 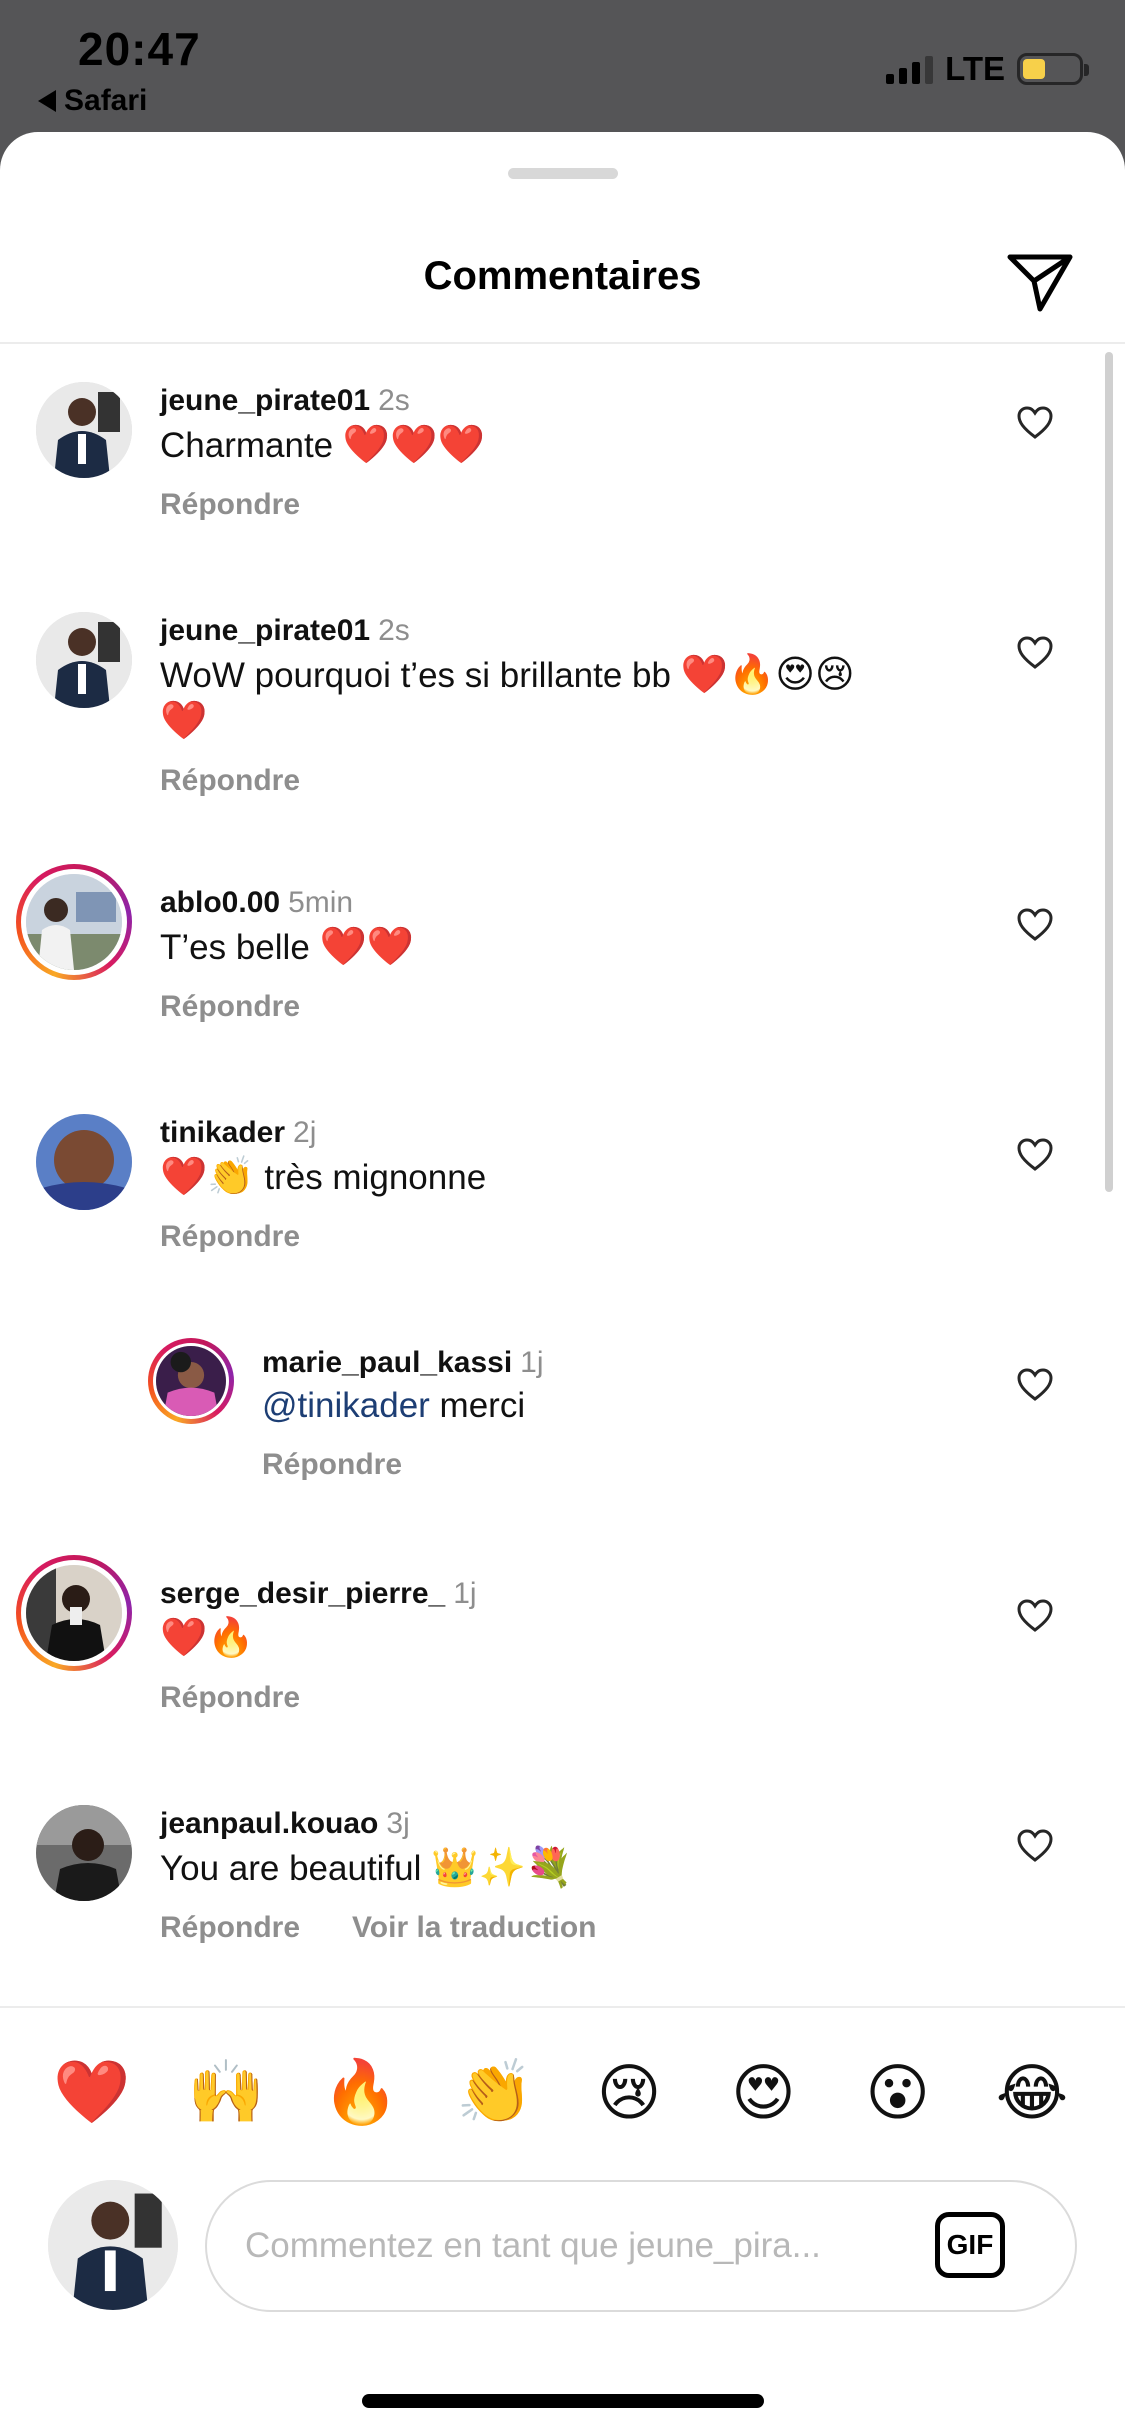 I want to click on comment-text: ❤️👏 très mignonne, so click(x=323, y=1177).